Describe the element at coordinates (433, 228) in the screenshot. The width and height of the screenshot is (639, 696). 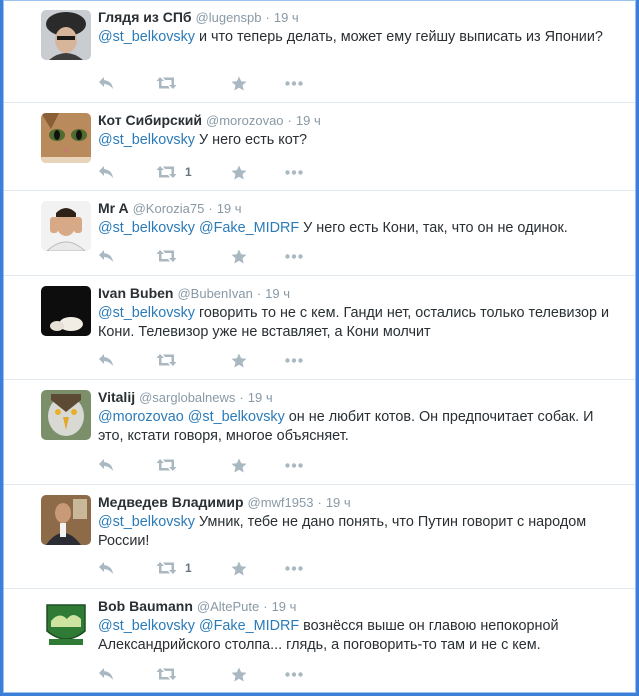
I see `tweet-text-segment: У него есть Кони, так, что он не одинок.` at that location.